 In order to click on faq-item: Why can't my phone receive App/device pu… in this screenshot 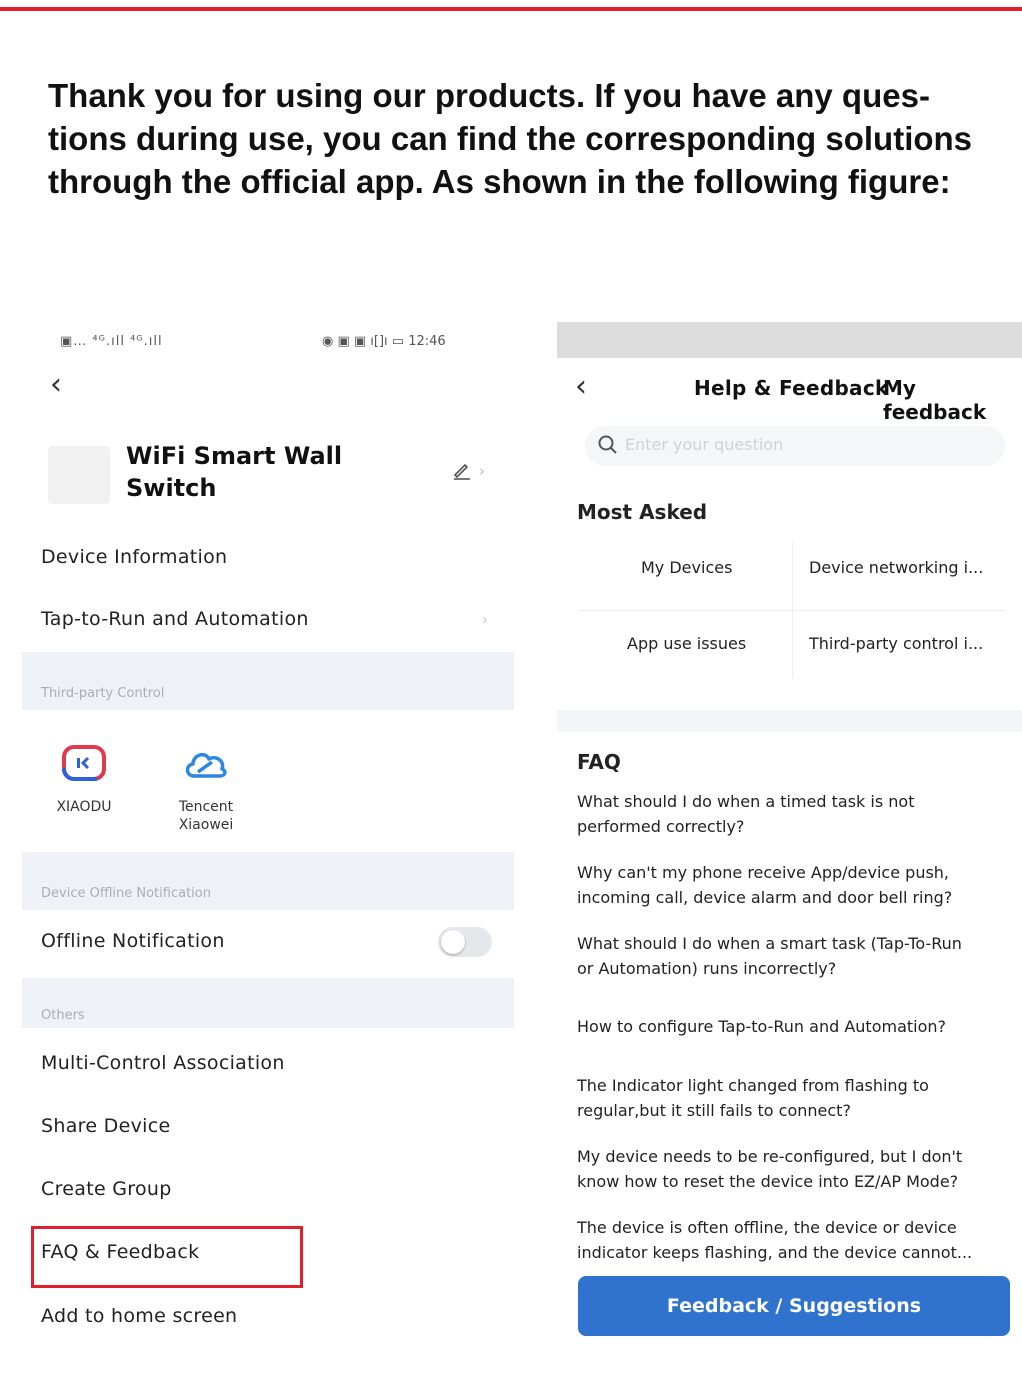, I will do `click(787, 885)`.